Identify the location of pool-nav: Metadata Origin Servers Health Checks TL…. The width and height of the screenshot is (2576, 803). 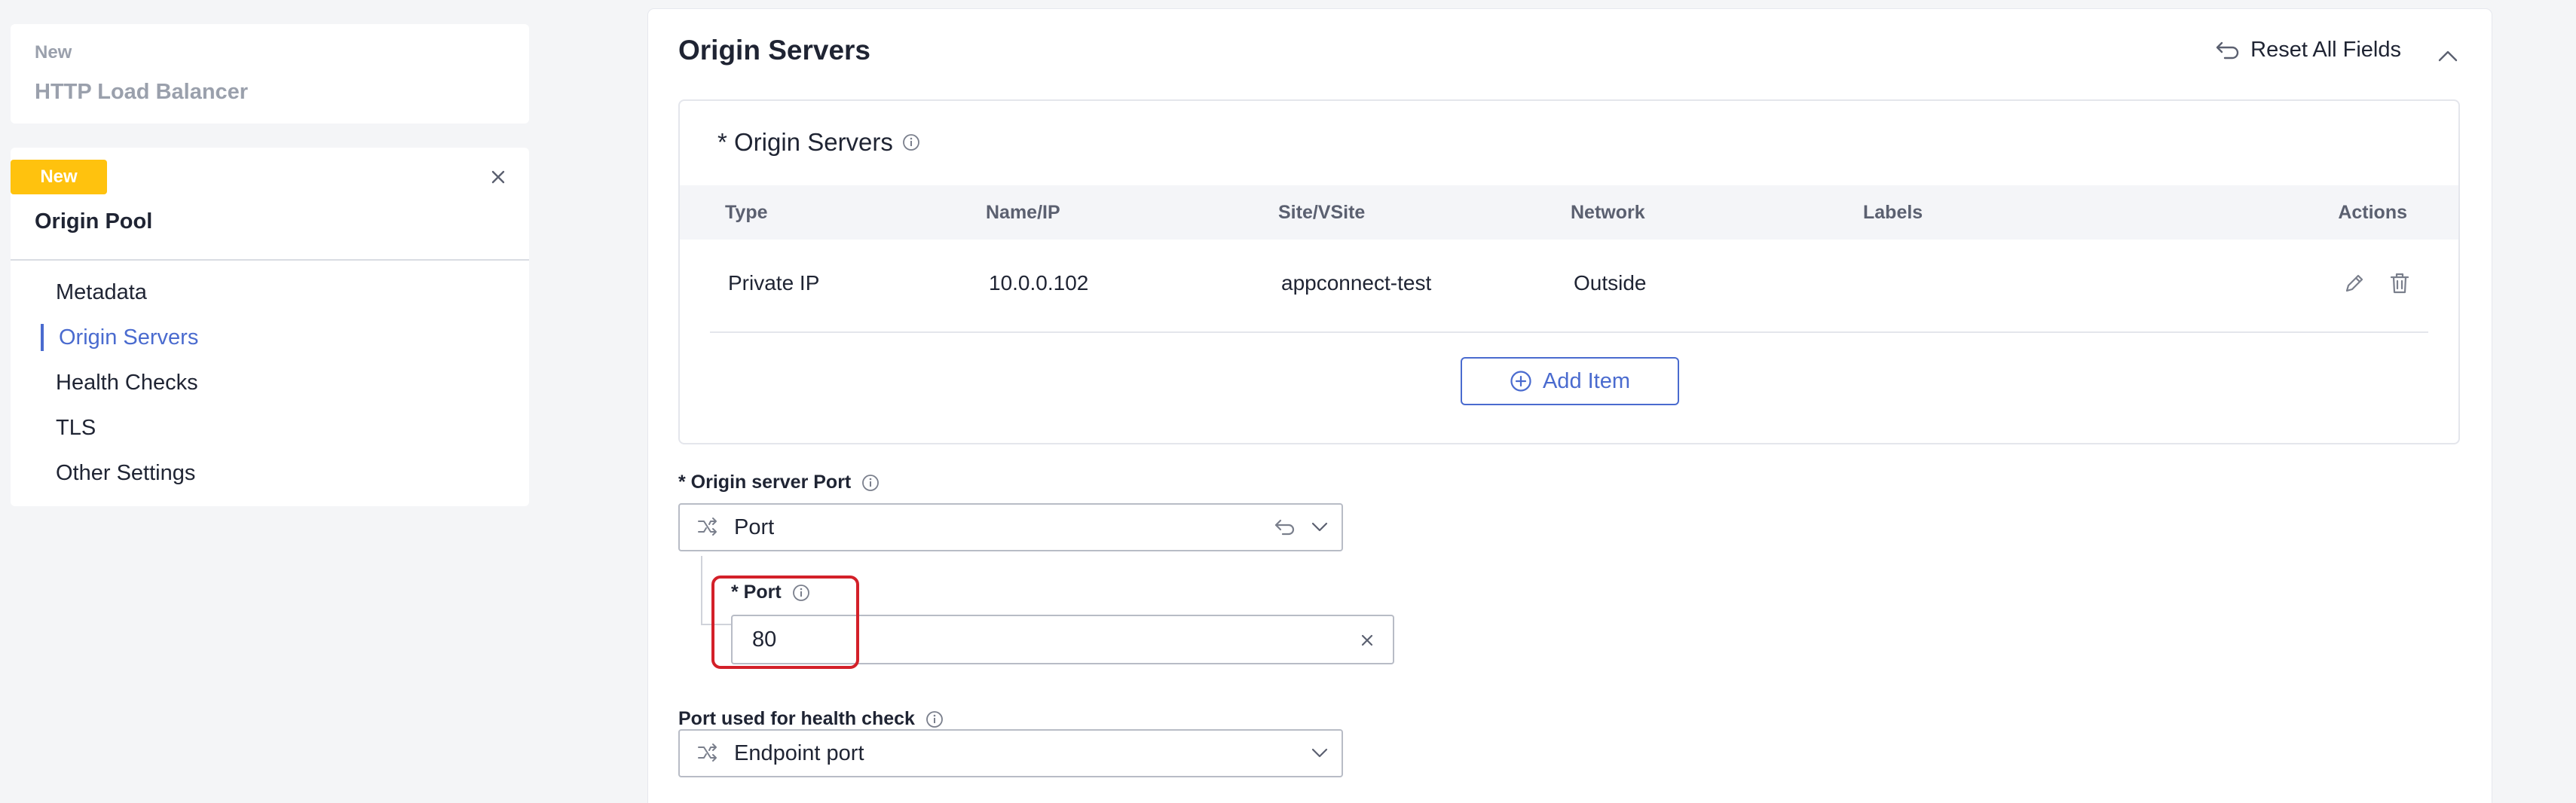
(270, 383).